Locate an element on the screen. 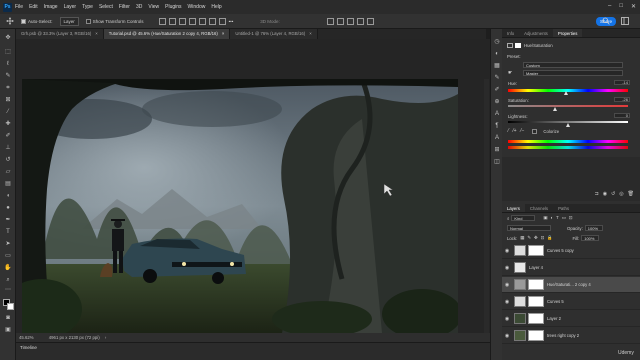 Image resolution: width=640 pixels, height=360 pixels. marquee-tool-icon: ⬚ is located at coordinates (8, 52).